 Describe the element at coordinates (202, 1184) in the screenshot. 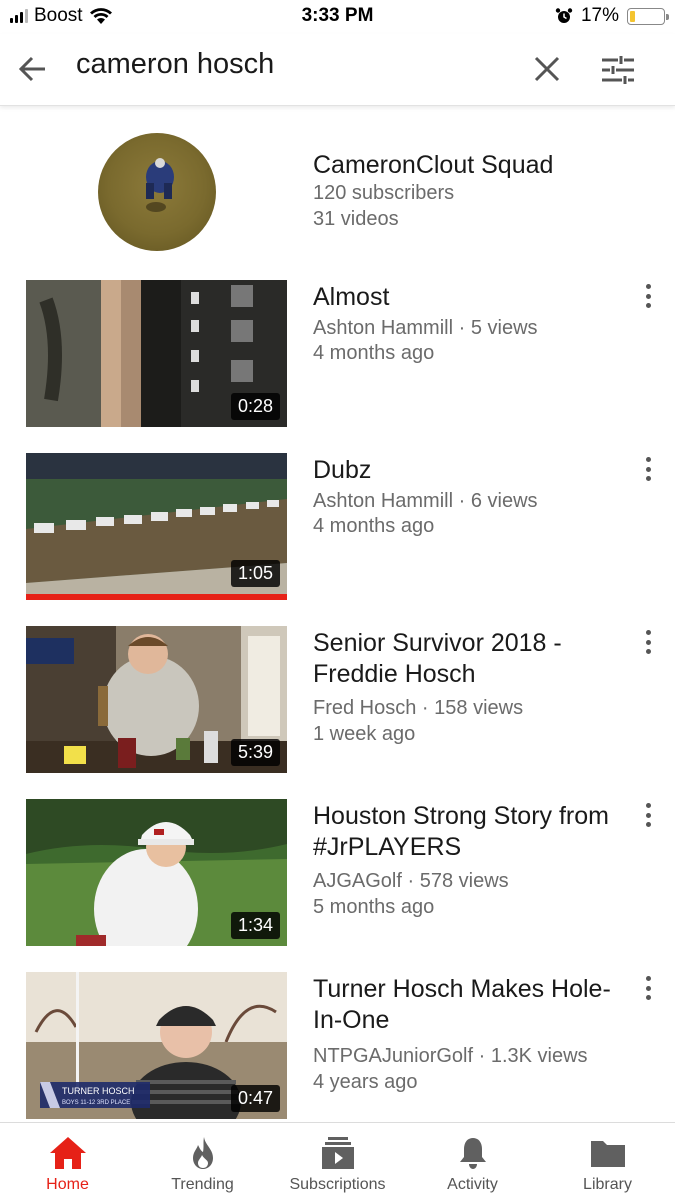

I see `nav-label: Trending` at that location.